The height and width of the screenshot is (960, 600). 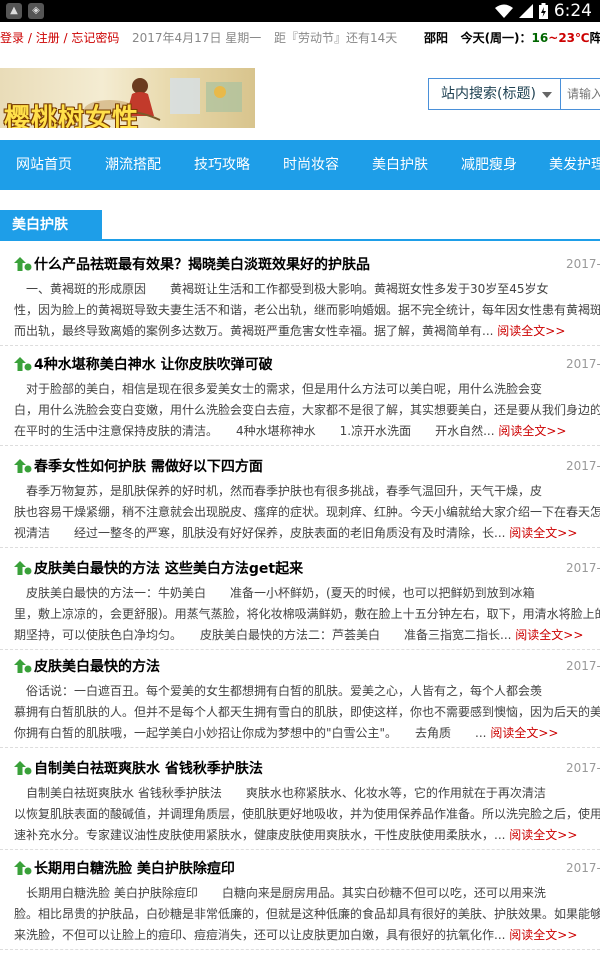 I want to click on wifi-icon, so click(x=503, y=11).